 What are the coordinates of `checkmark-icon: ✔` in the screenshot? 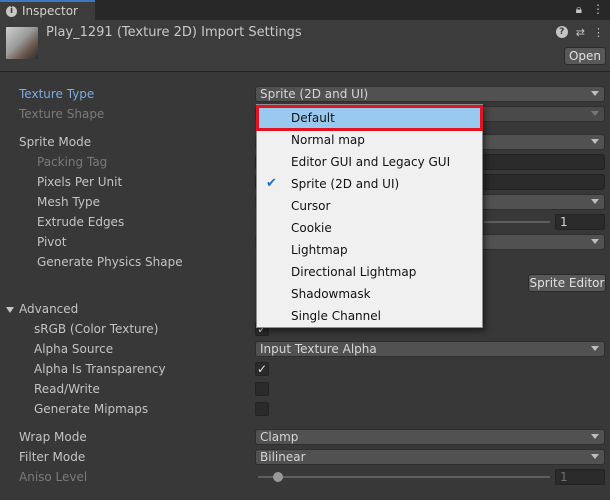 It's located at (271, 183).